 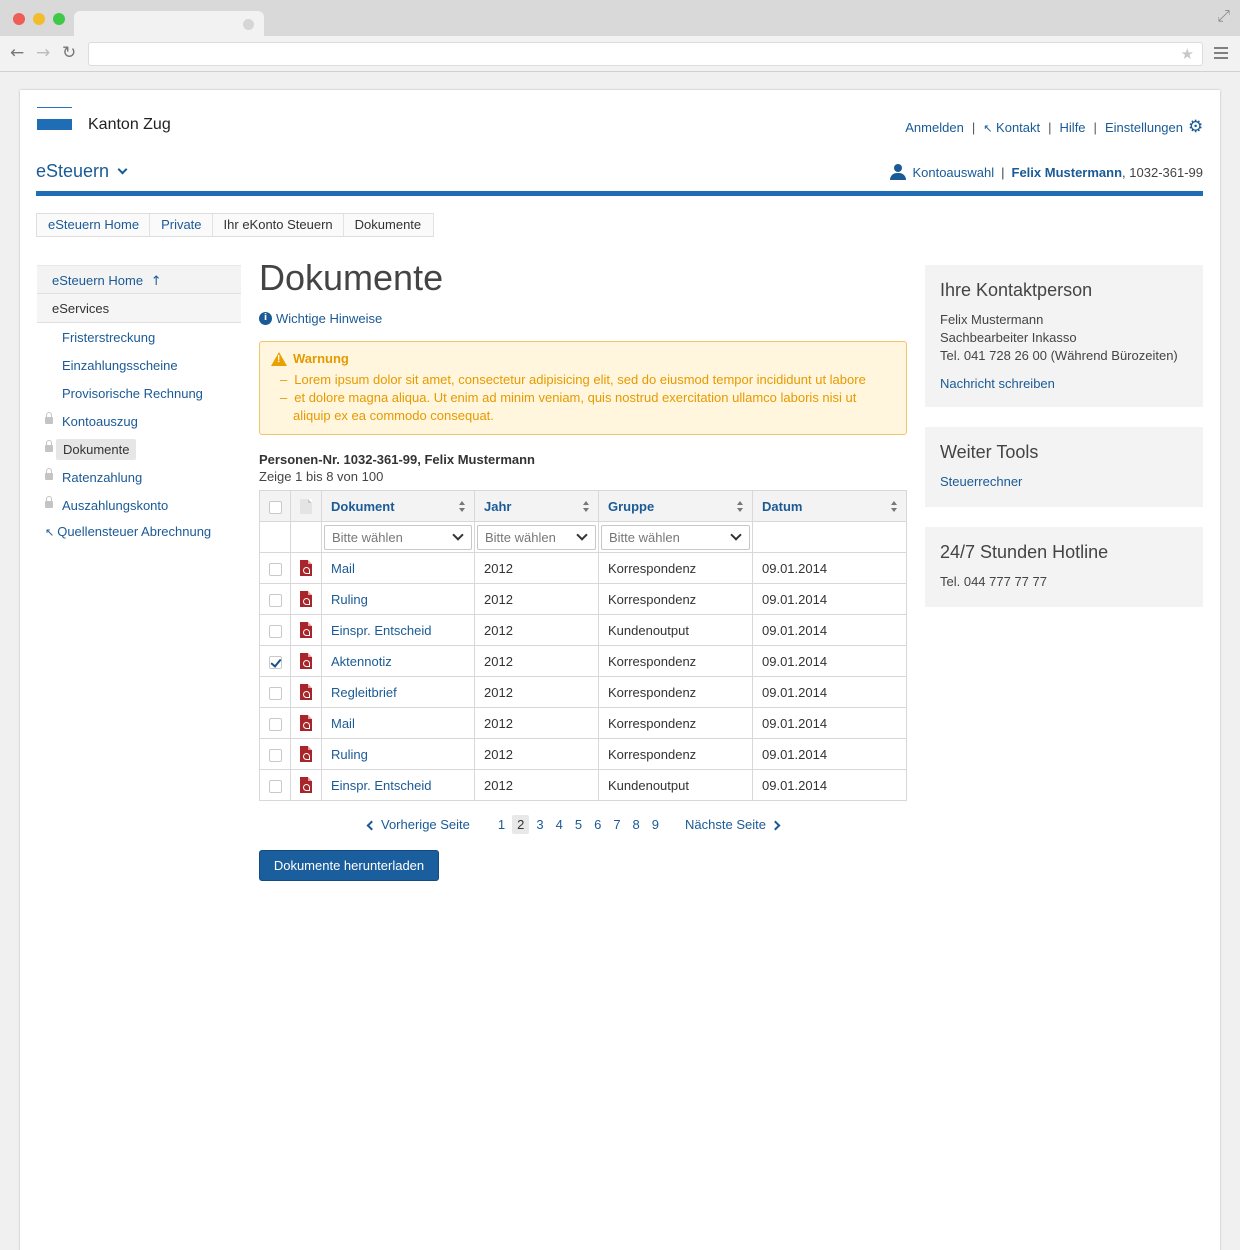 What do you see at coordinates (829, 506) in the screenshot?
I see `column-header-datum: Datum` at bounding box center [829, 506].